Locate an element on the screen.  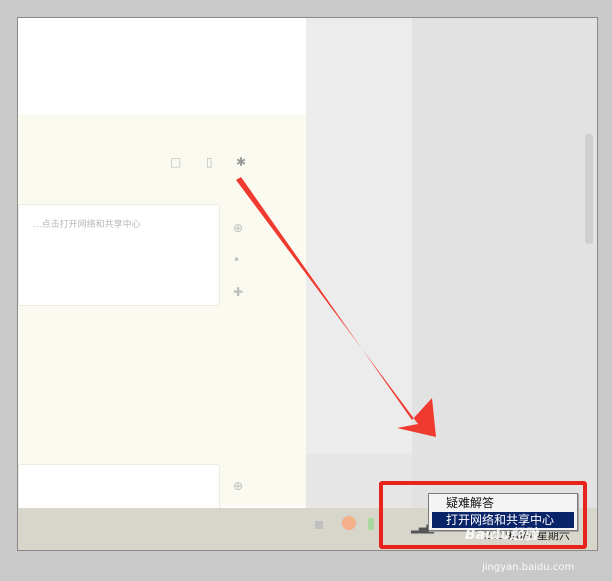
tray-icon is located at coordinates (319, 525).